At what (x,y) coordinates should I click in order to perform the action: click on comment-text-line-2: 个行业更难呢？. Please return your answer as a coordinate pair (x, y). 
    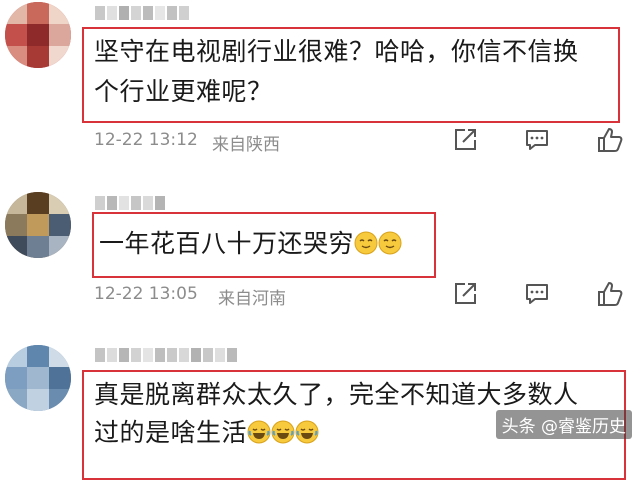
    Looking at the image, I should click on (183, 91).